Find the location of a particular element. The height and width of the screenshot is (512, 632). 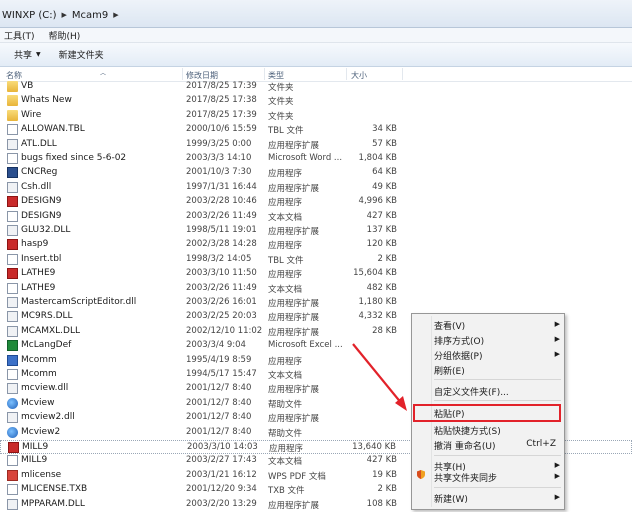

table-row: Wire 2017/8/25 17:39 文件夹 is located at coordinates (316, 116).